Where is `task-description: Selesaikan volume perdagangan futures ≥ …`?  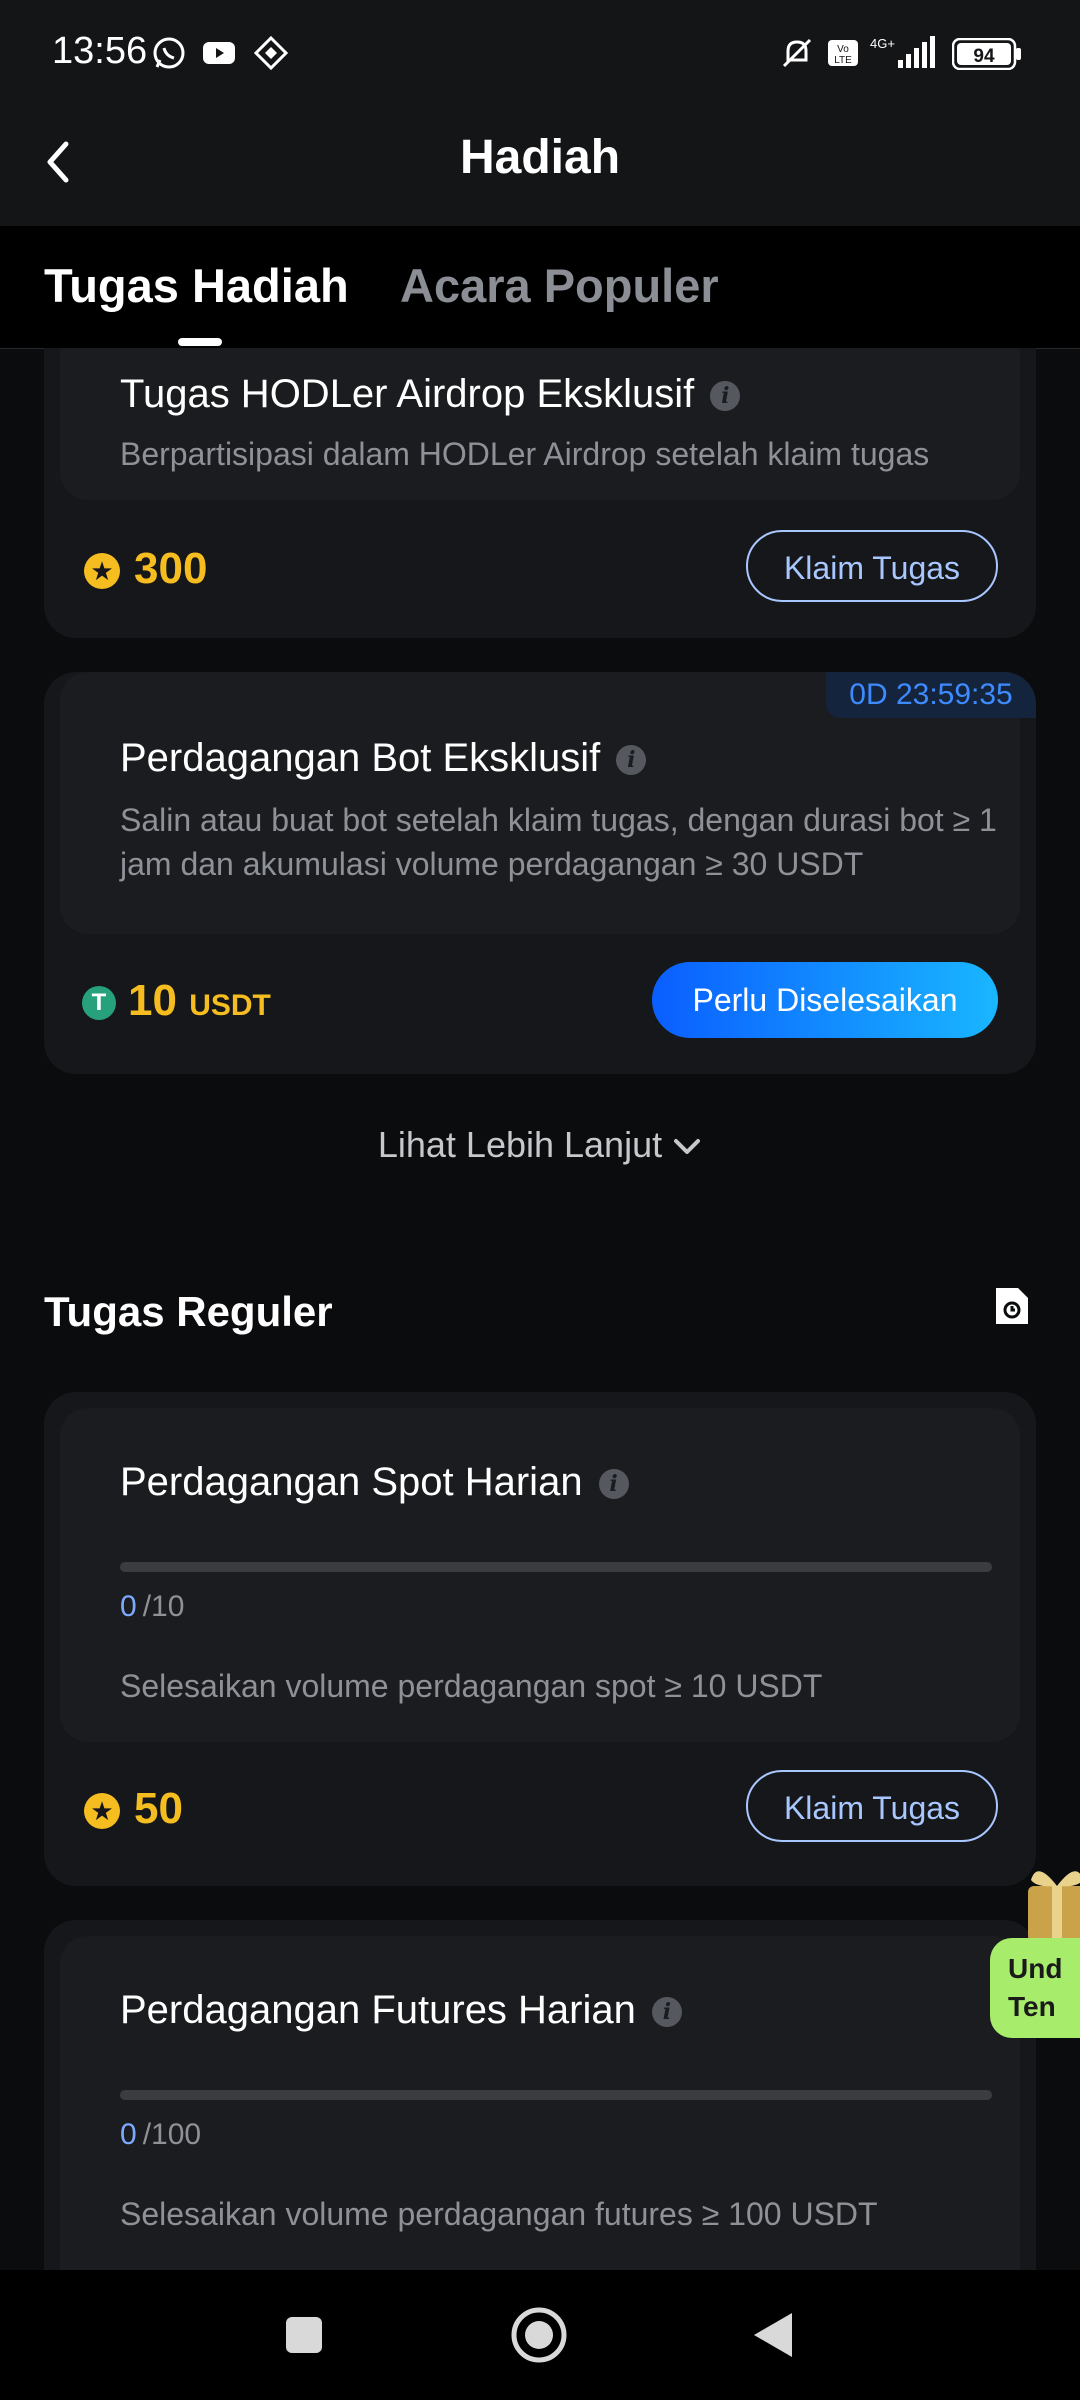 task-description: Selesaikan volume perdagangan futures ≥ … is located at coordinates (499, 2214).